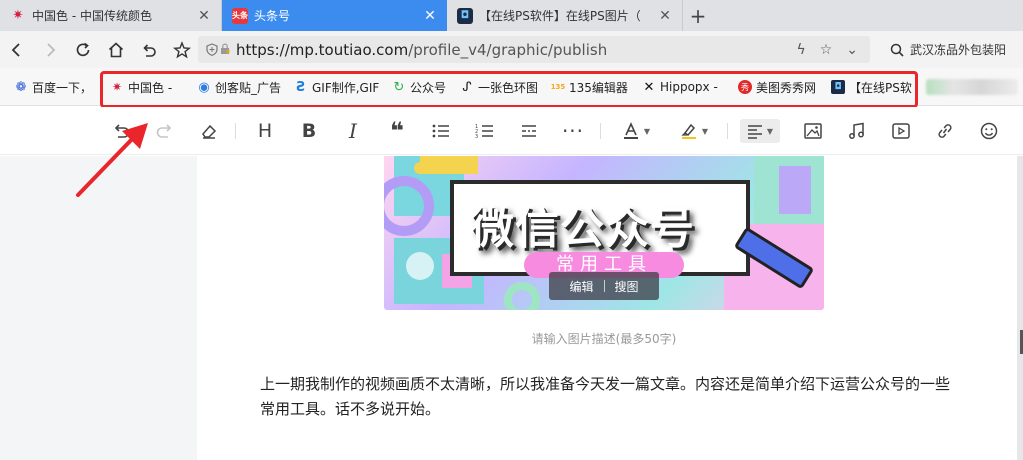  I want to click on divider-button, so click(529, 131).